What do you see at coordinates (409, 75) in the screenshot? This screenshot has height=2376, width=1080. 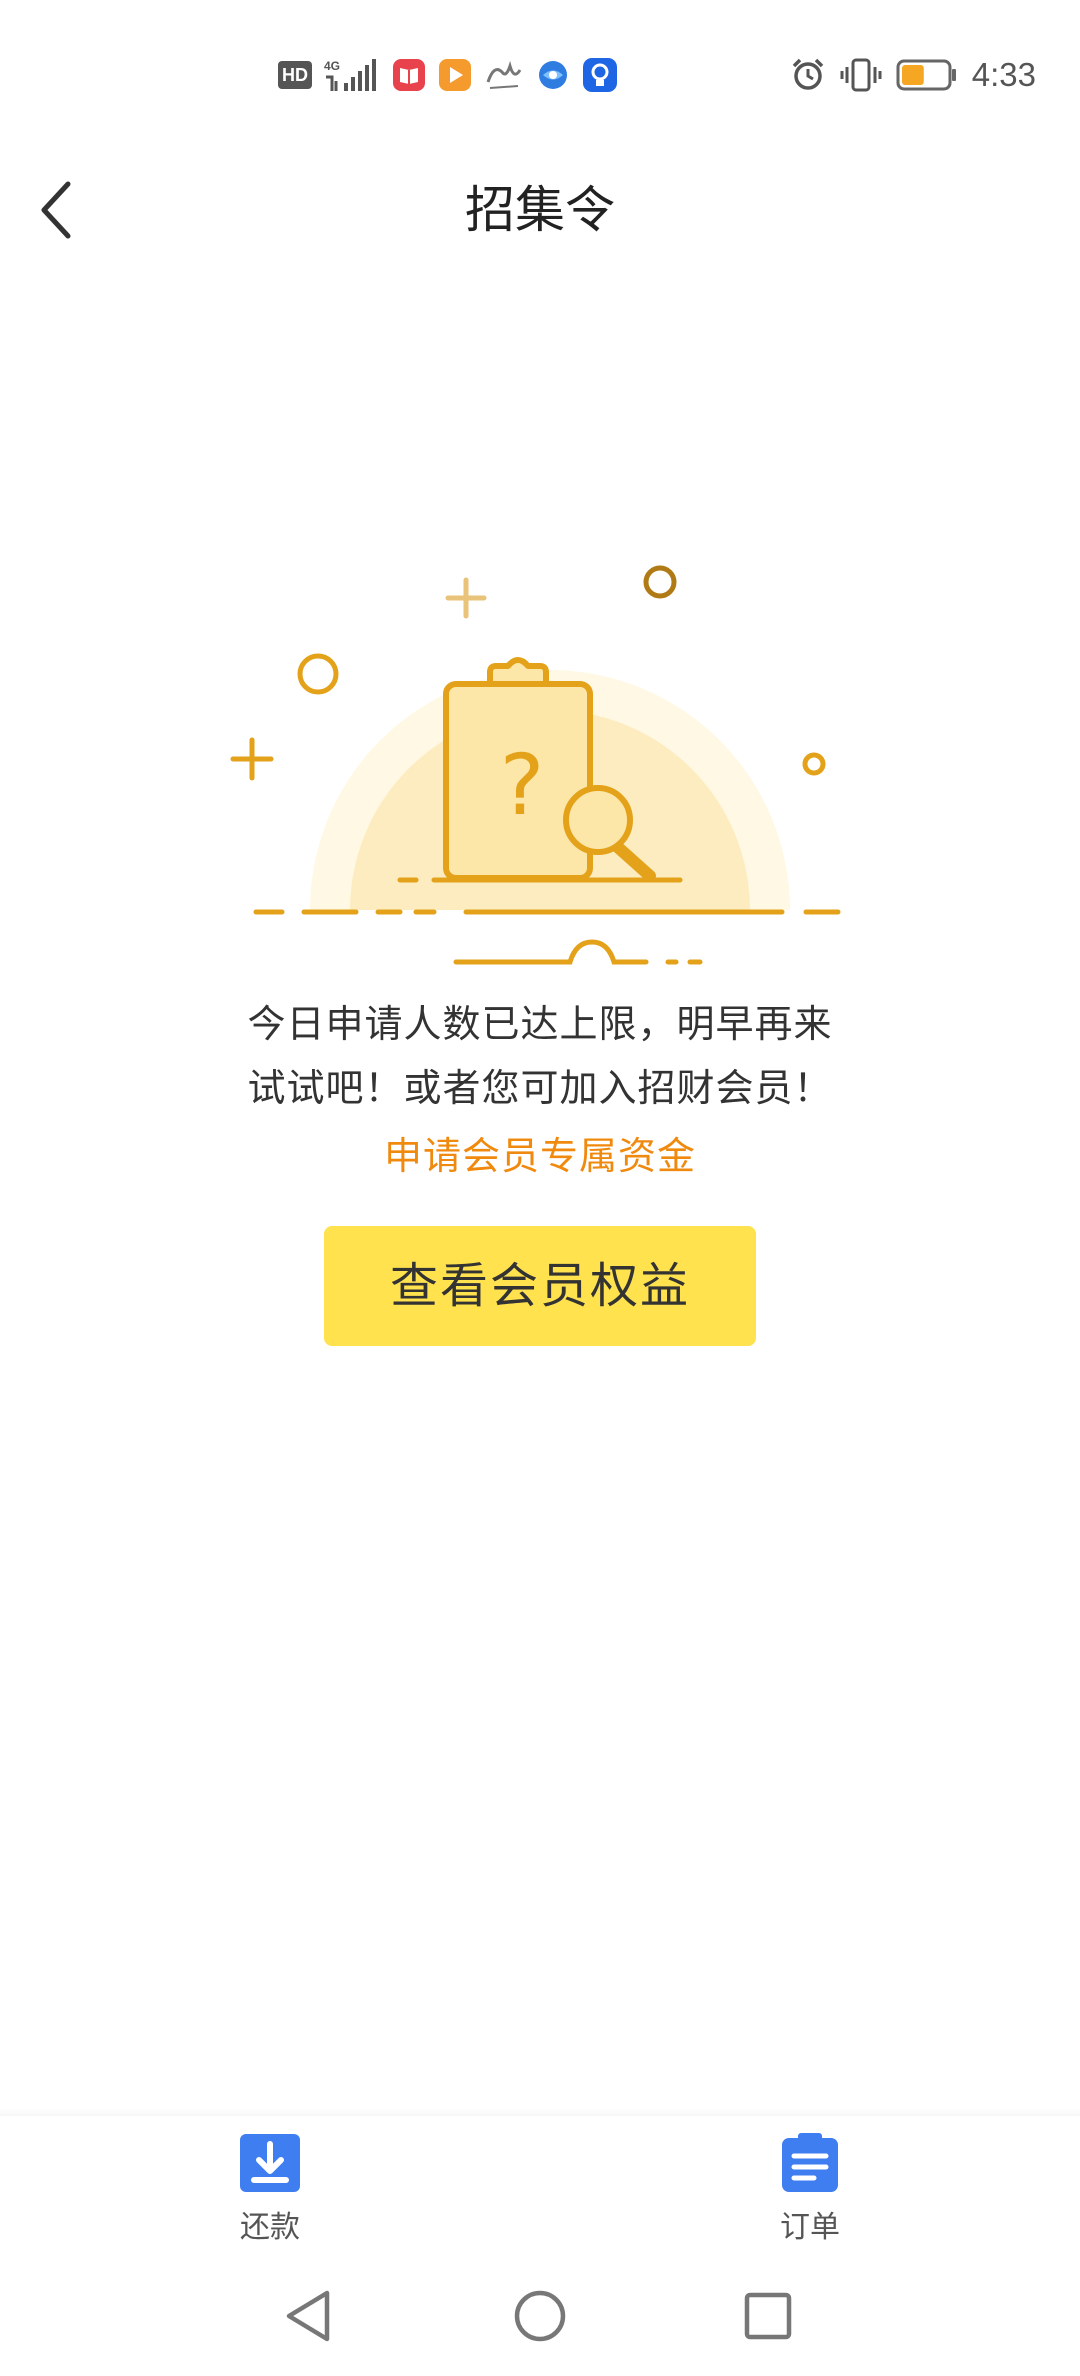 I see `book-app-icon` at bounding box center [409, 75].